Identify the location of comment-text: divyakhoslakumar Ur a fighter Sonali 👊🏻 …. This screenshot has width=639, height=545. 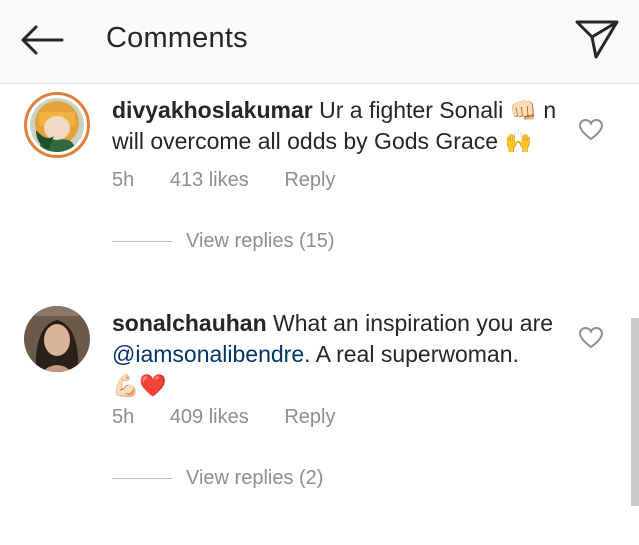
(337, 126).